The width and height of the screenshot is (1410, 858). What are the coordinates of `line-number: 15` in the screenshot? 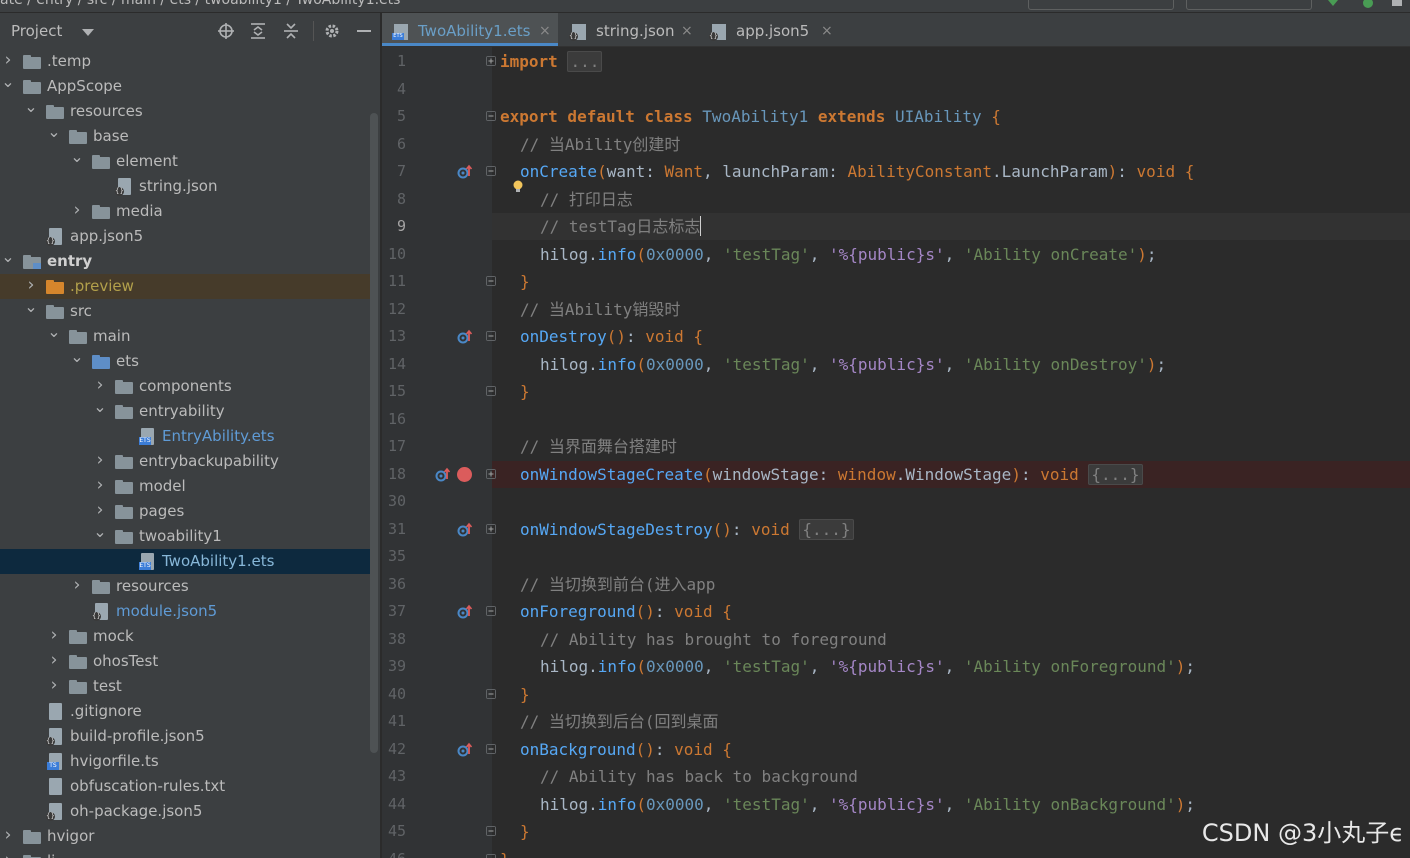 It's located at (394, 391).